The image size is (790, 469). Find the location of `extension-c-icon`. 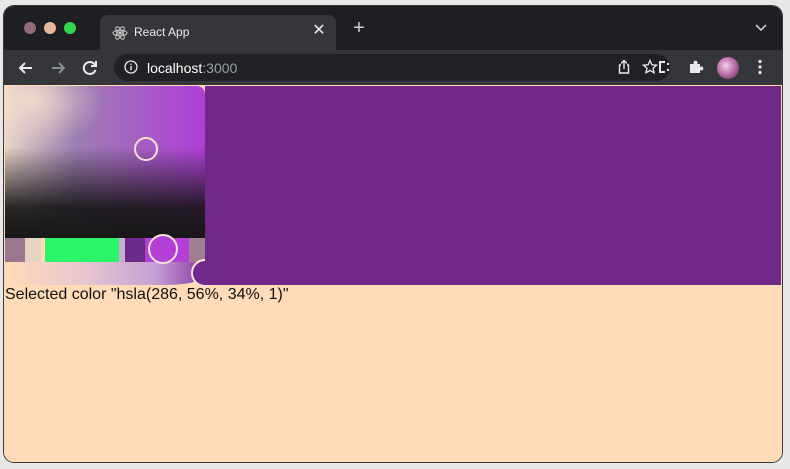

extension-c-icon is located at coordinates (664, 67).